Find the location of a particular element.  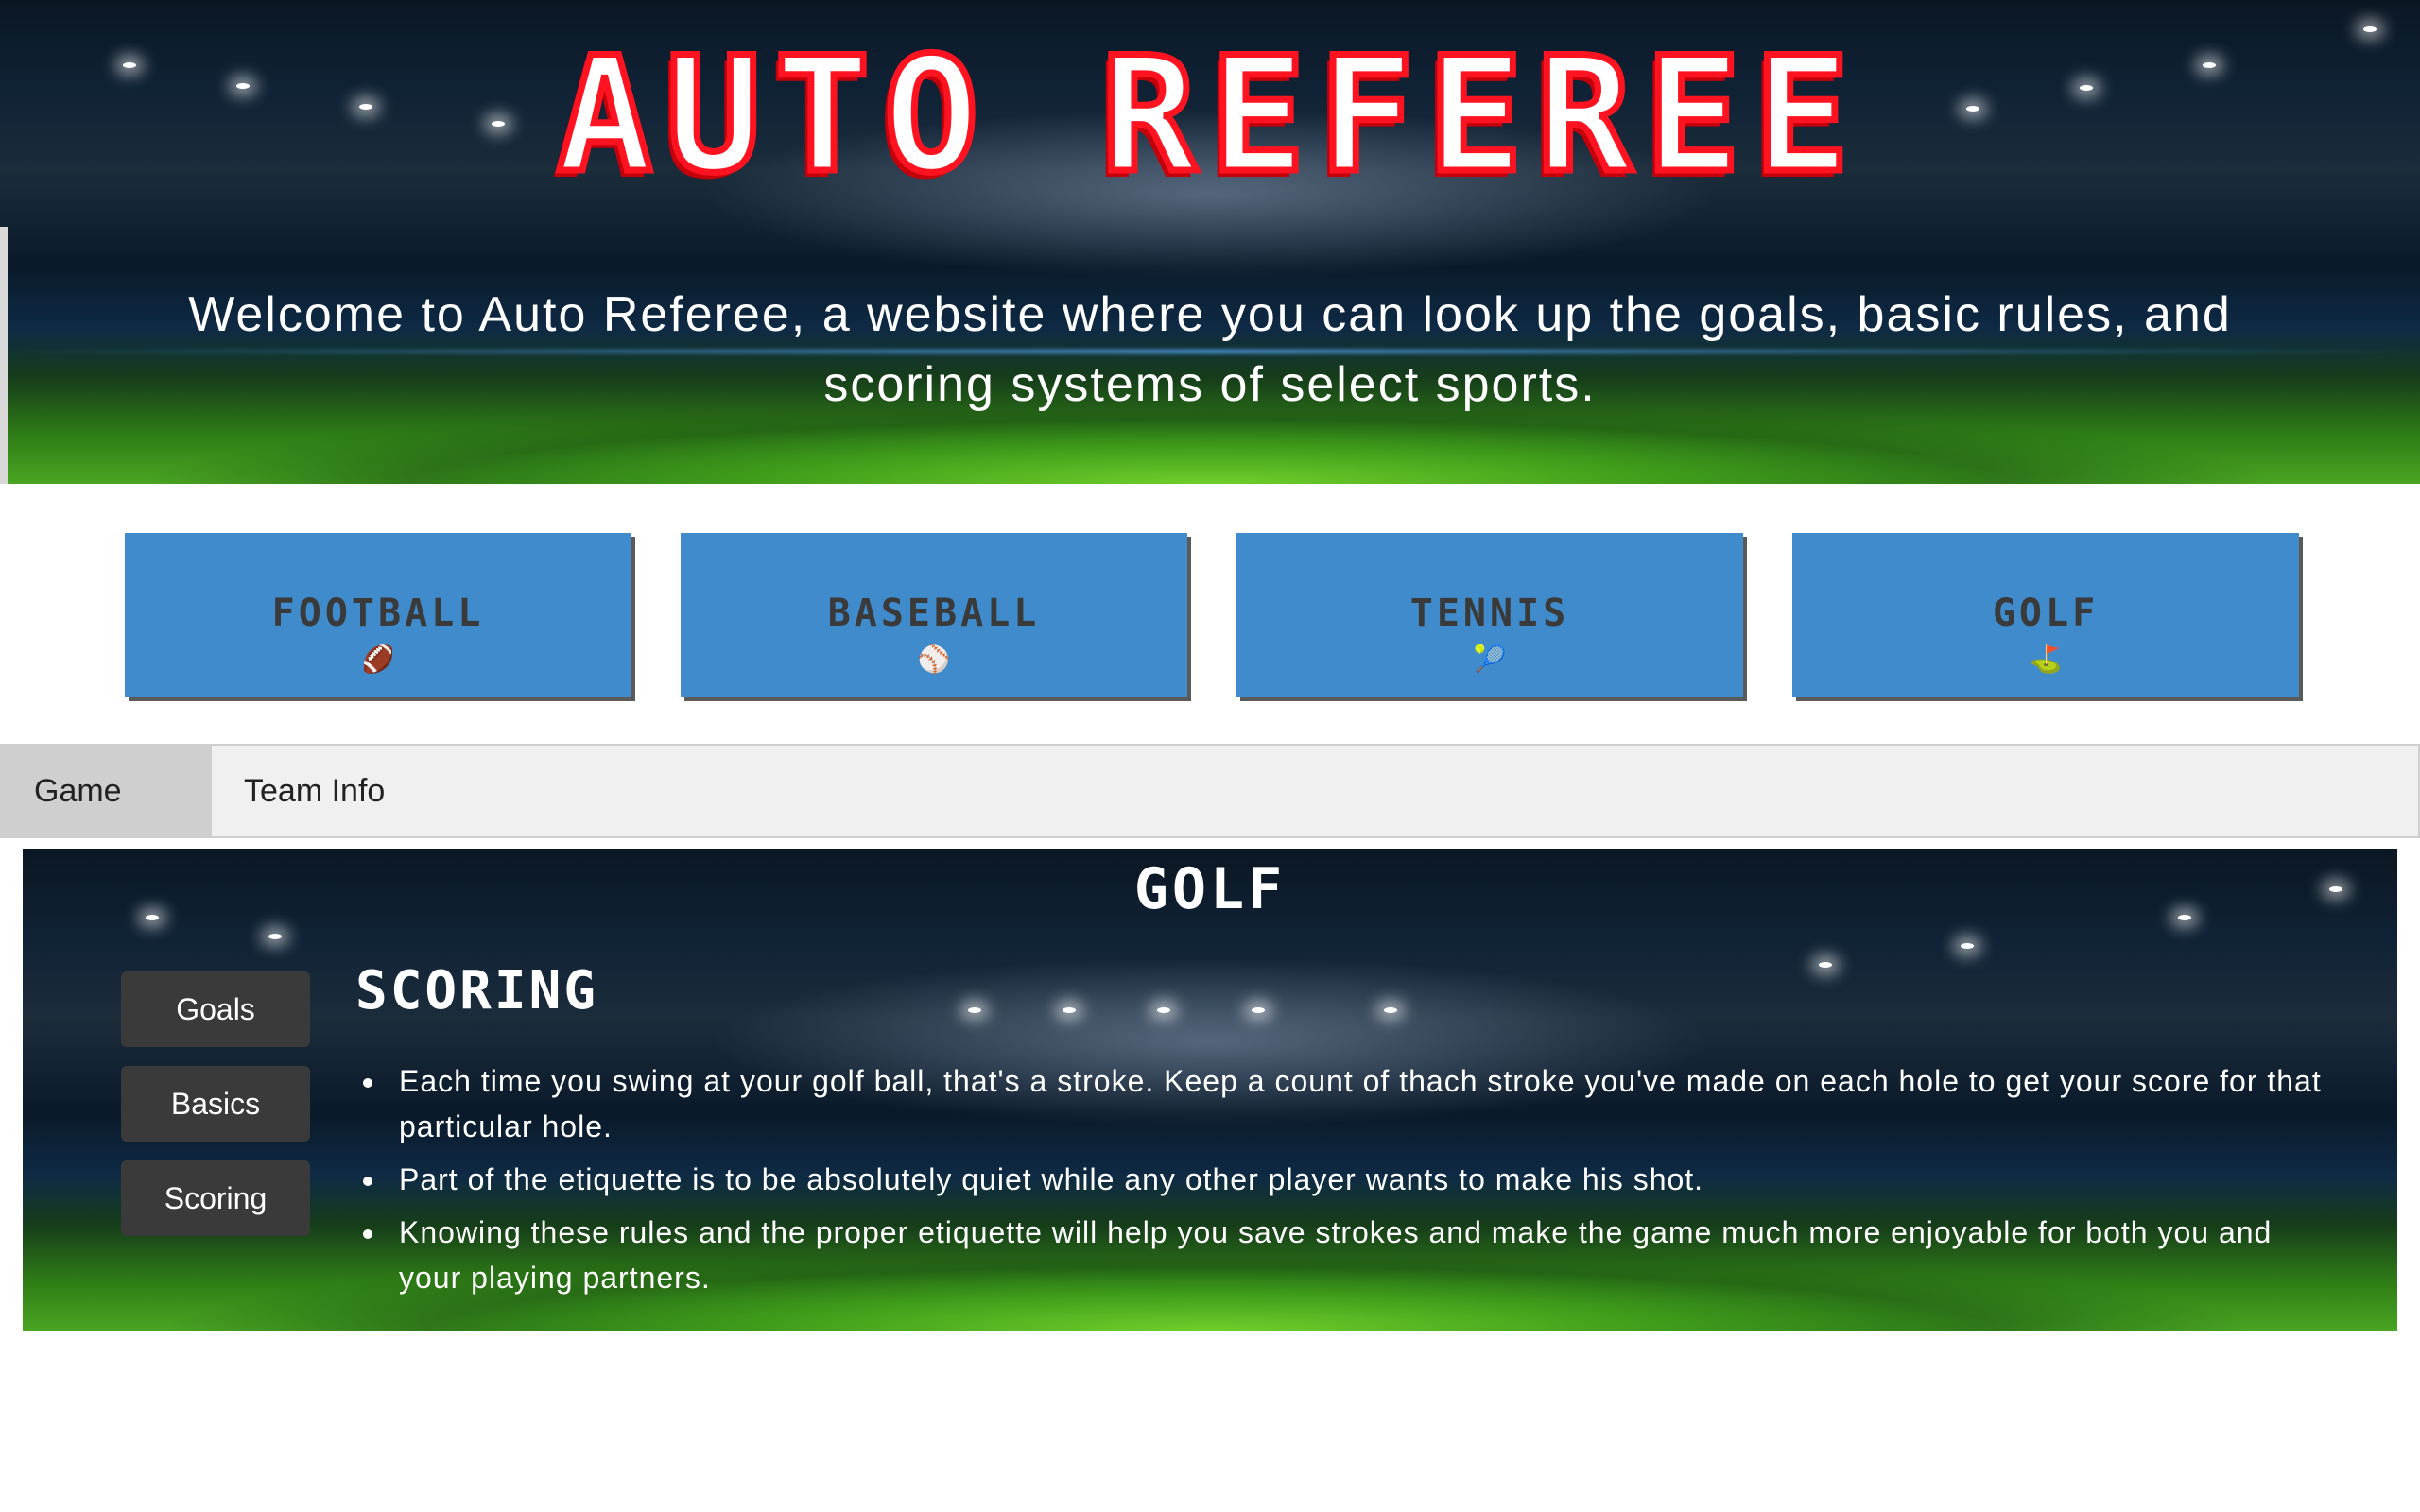

section-heading: SCORING is located at coordinates (477, 991).